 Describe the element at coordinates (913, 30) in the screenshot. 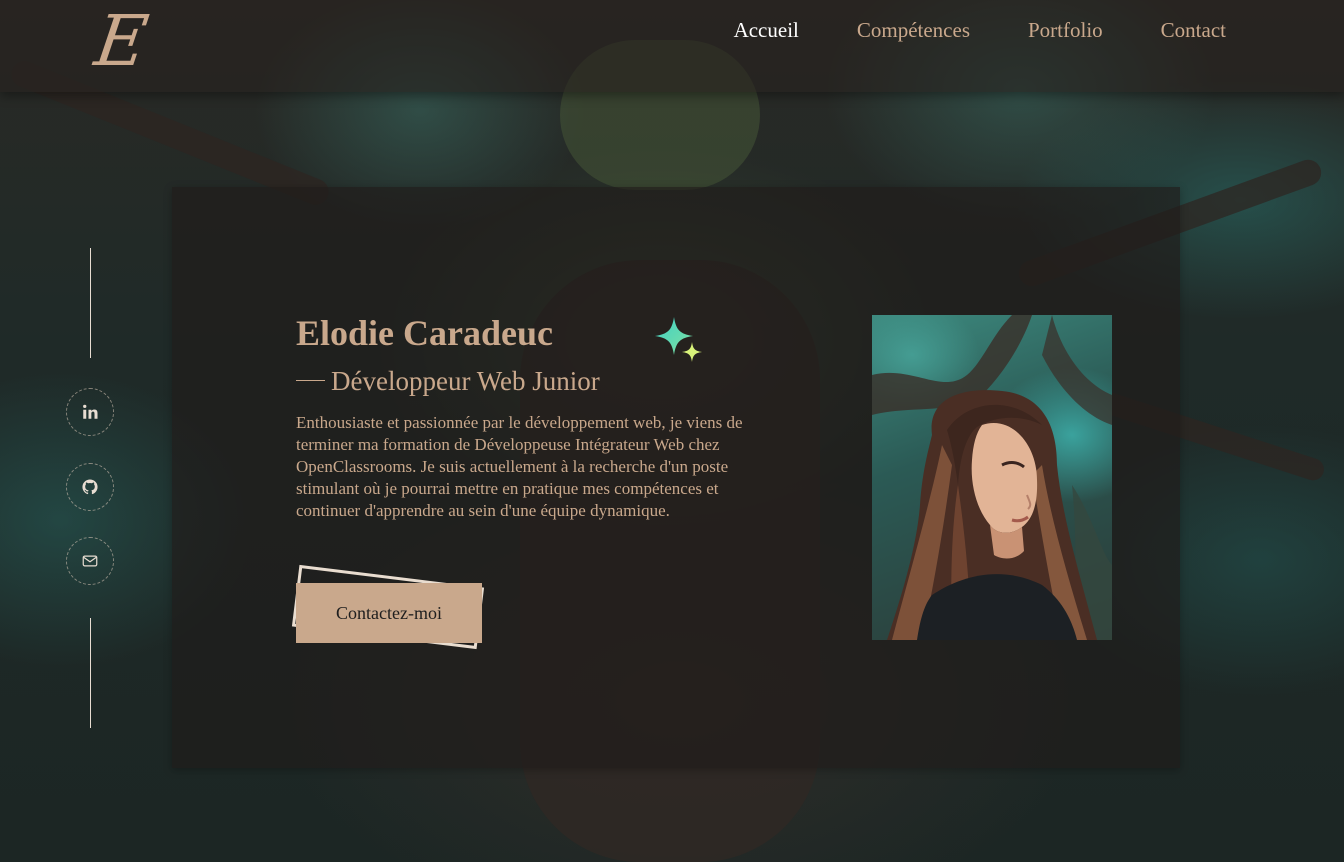

I see `nav-competences: Compétences` at that location.